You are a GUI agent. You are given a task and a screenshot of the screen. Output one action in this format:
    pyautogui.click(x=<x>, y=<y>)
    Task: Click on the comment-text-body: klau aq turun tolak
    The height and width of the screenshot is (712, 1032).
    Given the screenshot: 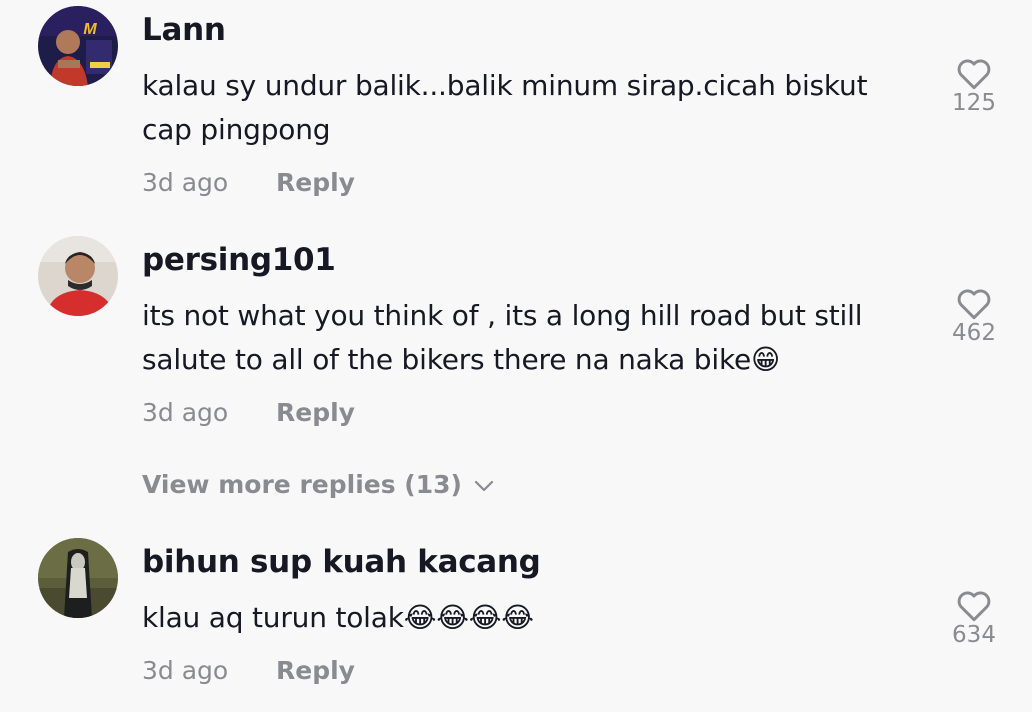 What is the action you would take?
    pyautogui.click(x=273, y=617)
    